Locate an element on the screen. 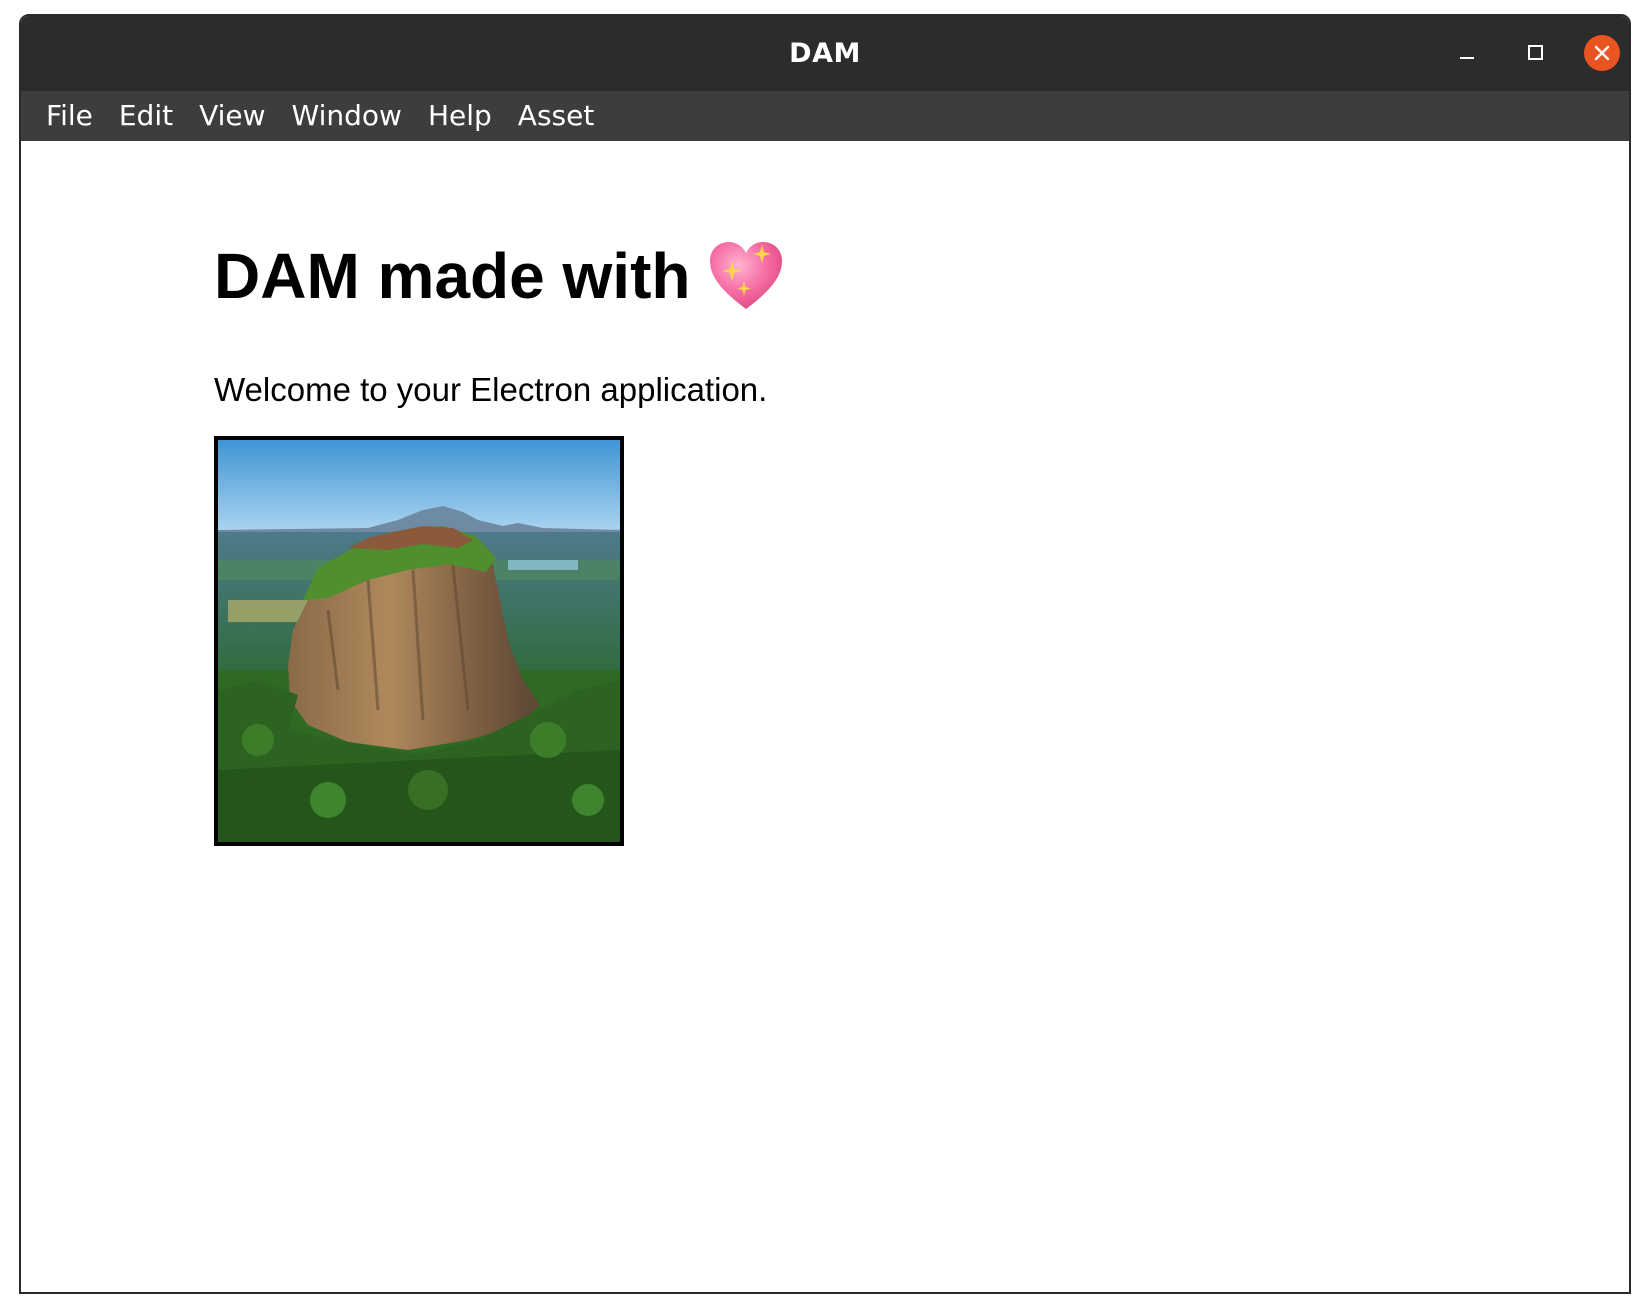  menu-bar: File Edit View Window Help Asset is located at coordinates (825, 116).